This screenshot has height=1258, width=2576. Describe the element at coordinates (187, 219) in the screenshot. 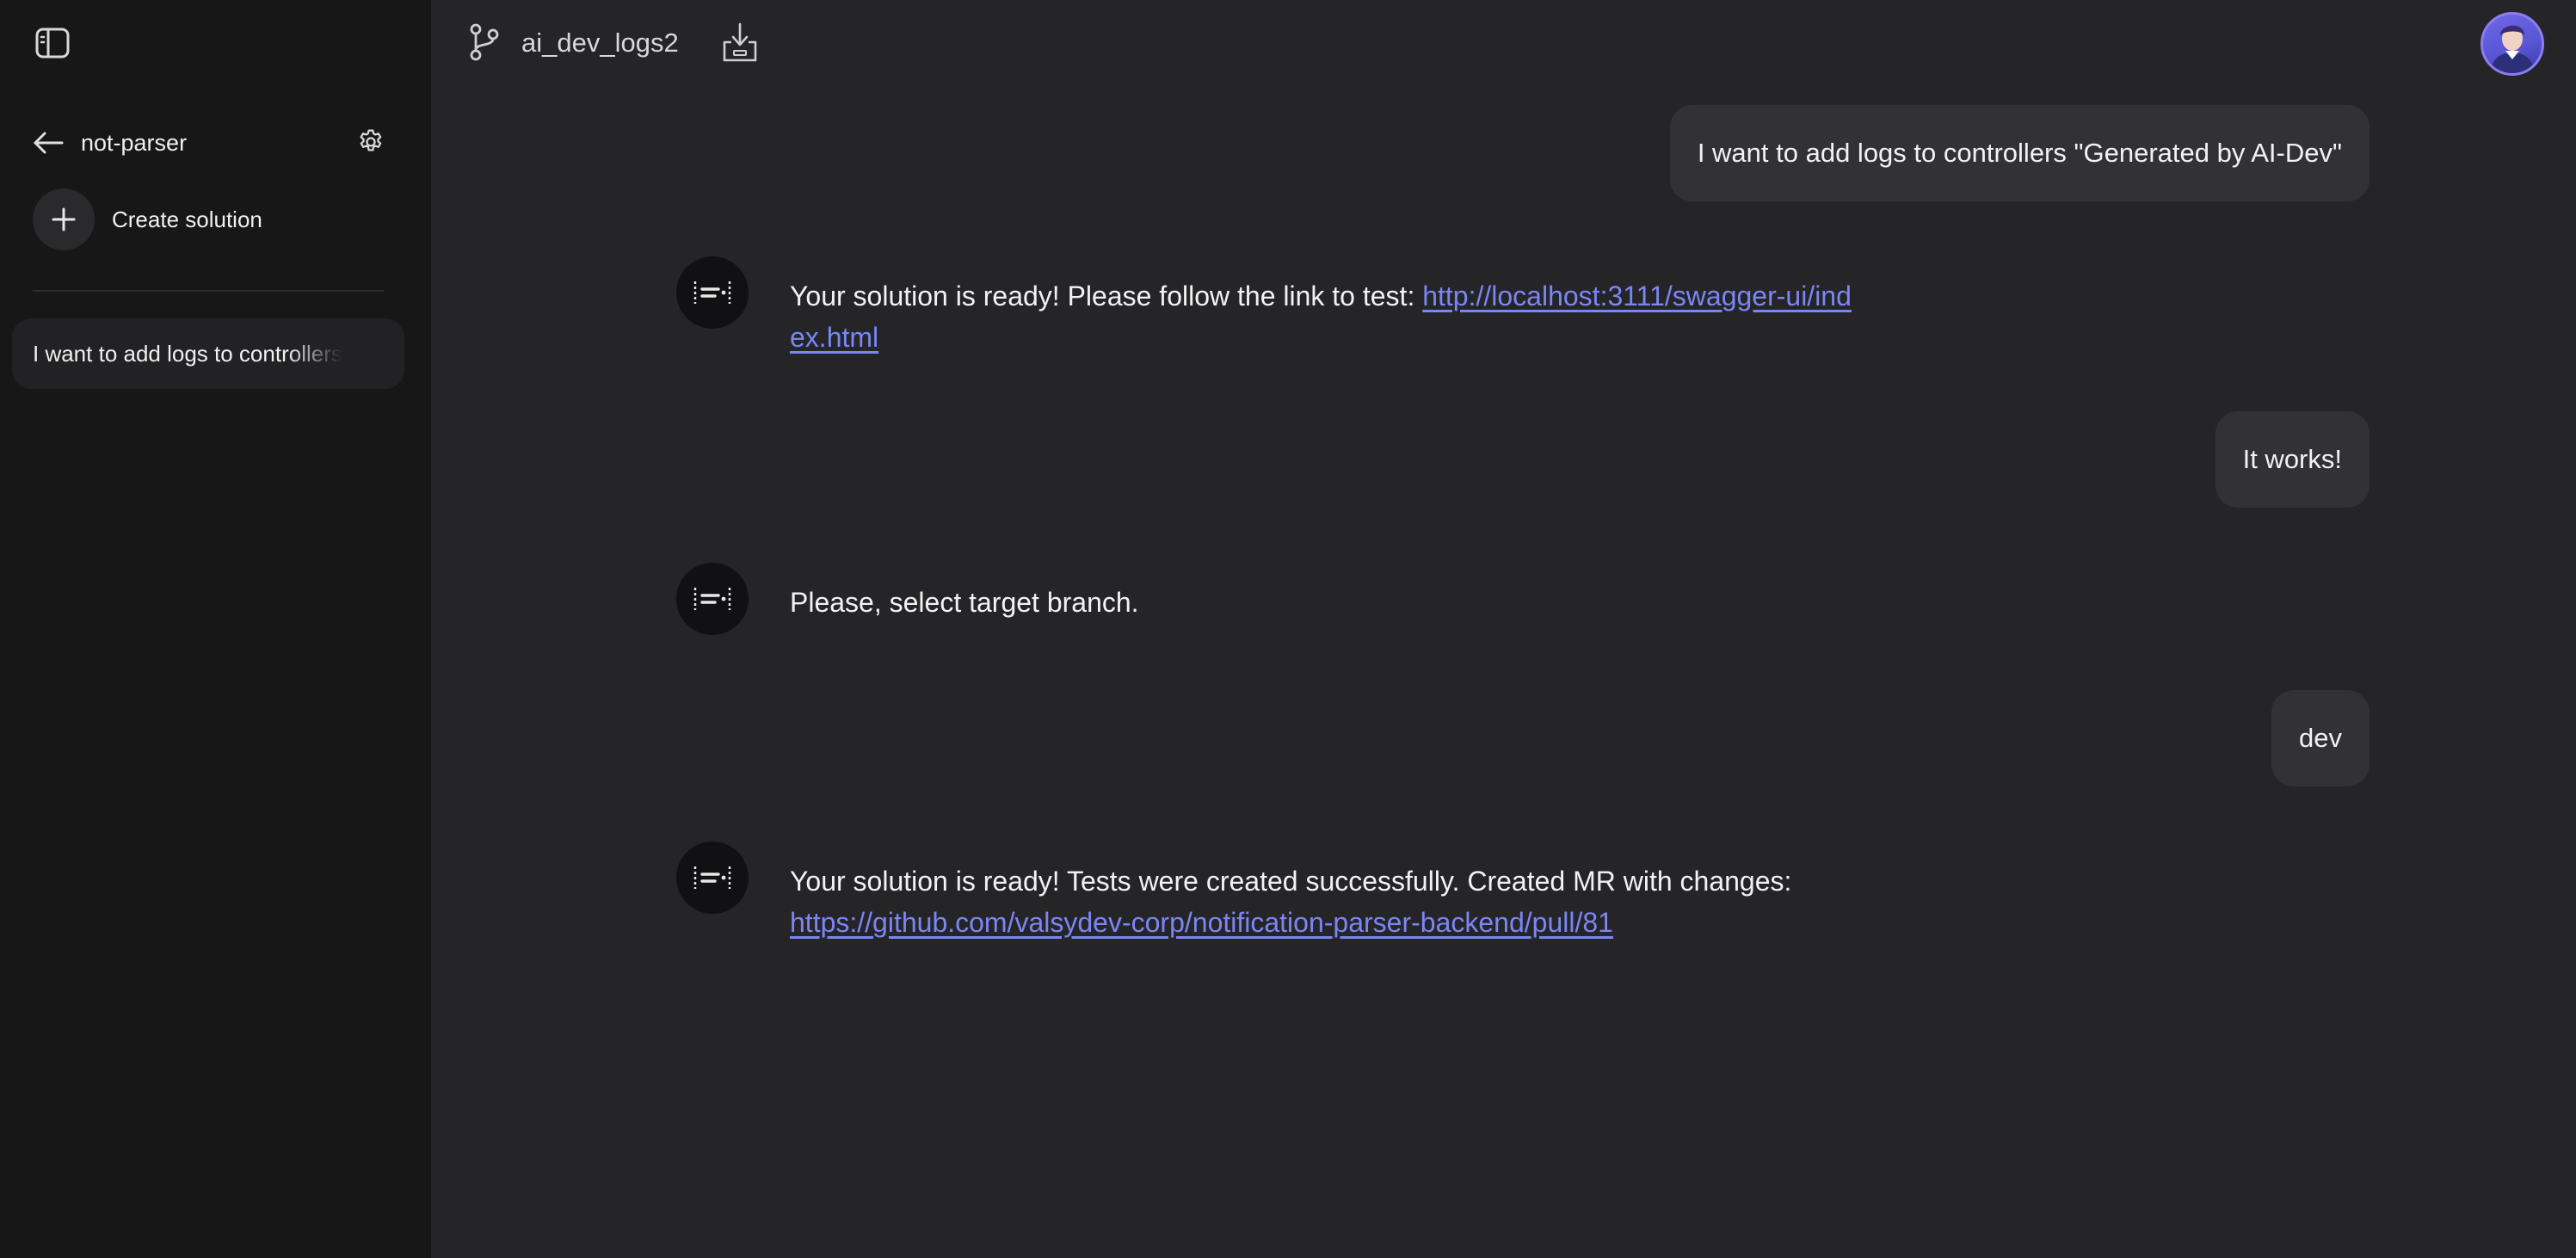

I see `create-solution-label: Create solution` at that location.